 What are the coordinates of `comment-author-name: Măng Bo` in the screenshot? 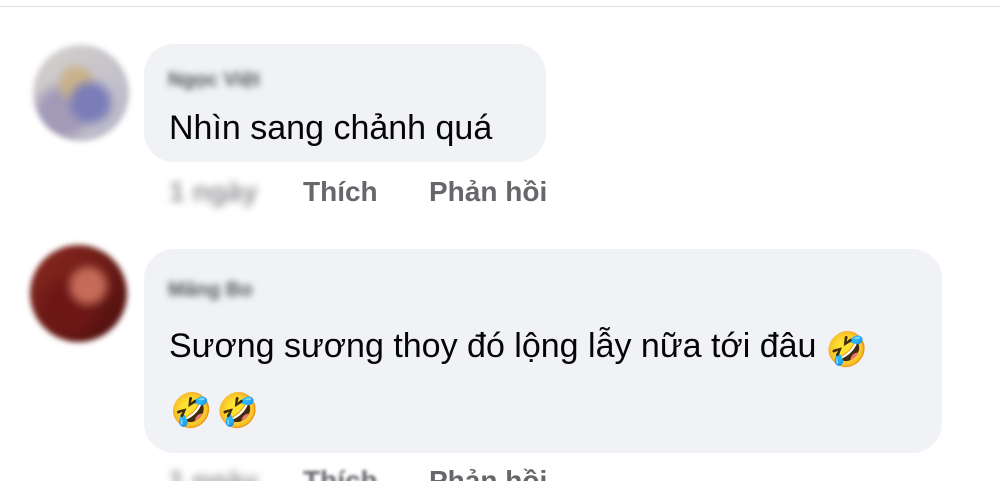 It's located at (210, 290).